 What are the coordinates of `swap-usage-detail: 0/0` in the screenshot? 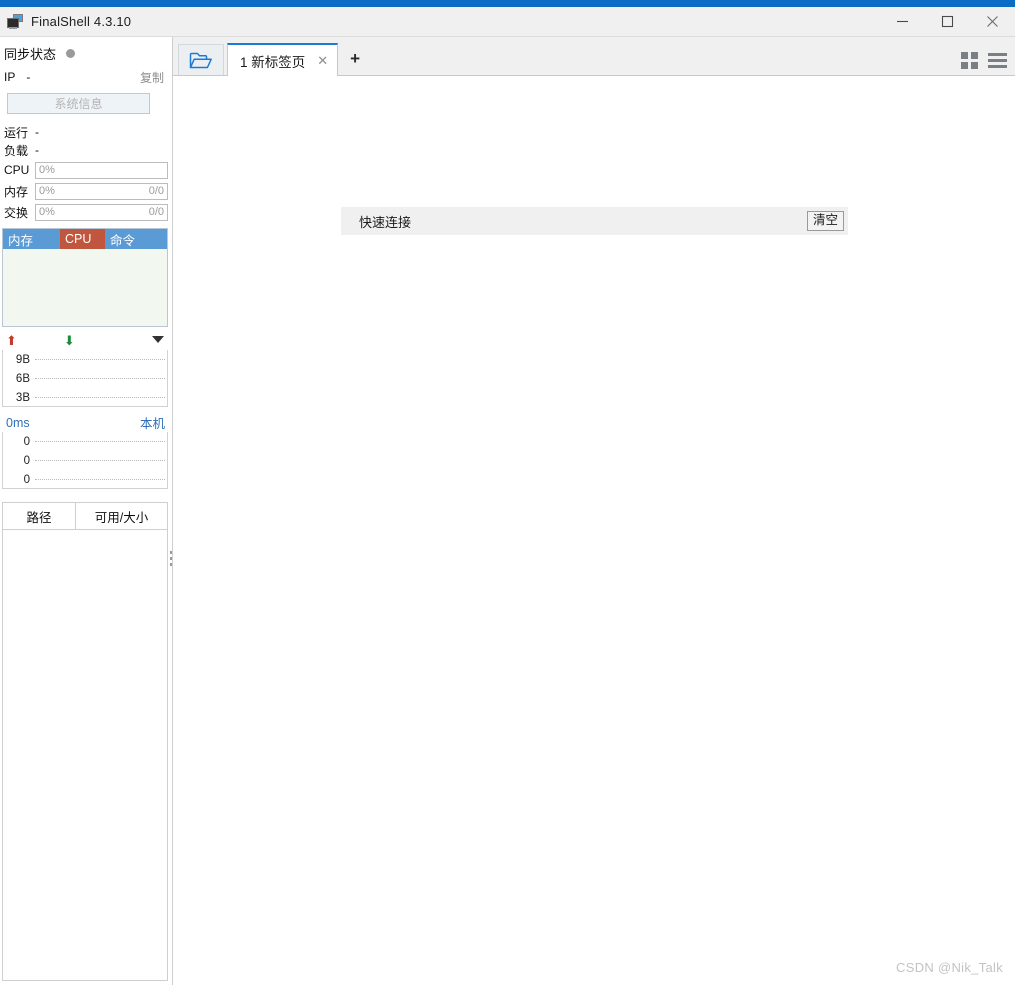 It's located at (156, 212).